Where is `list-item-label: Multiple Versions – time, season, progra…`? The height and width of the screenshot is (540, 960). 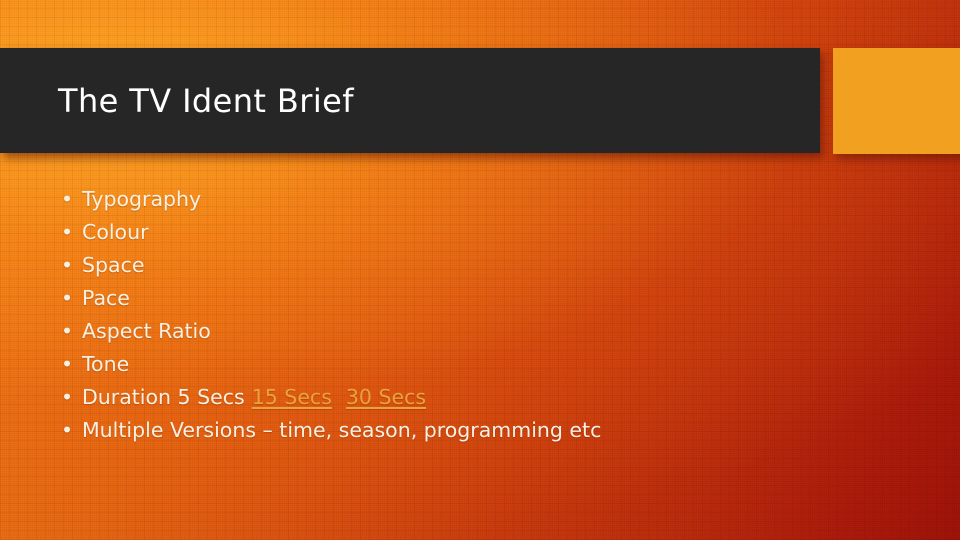 list-item-label: Multiple Versions – time, season, progra… is located at coordinates (342, 430).